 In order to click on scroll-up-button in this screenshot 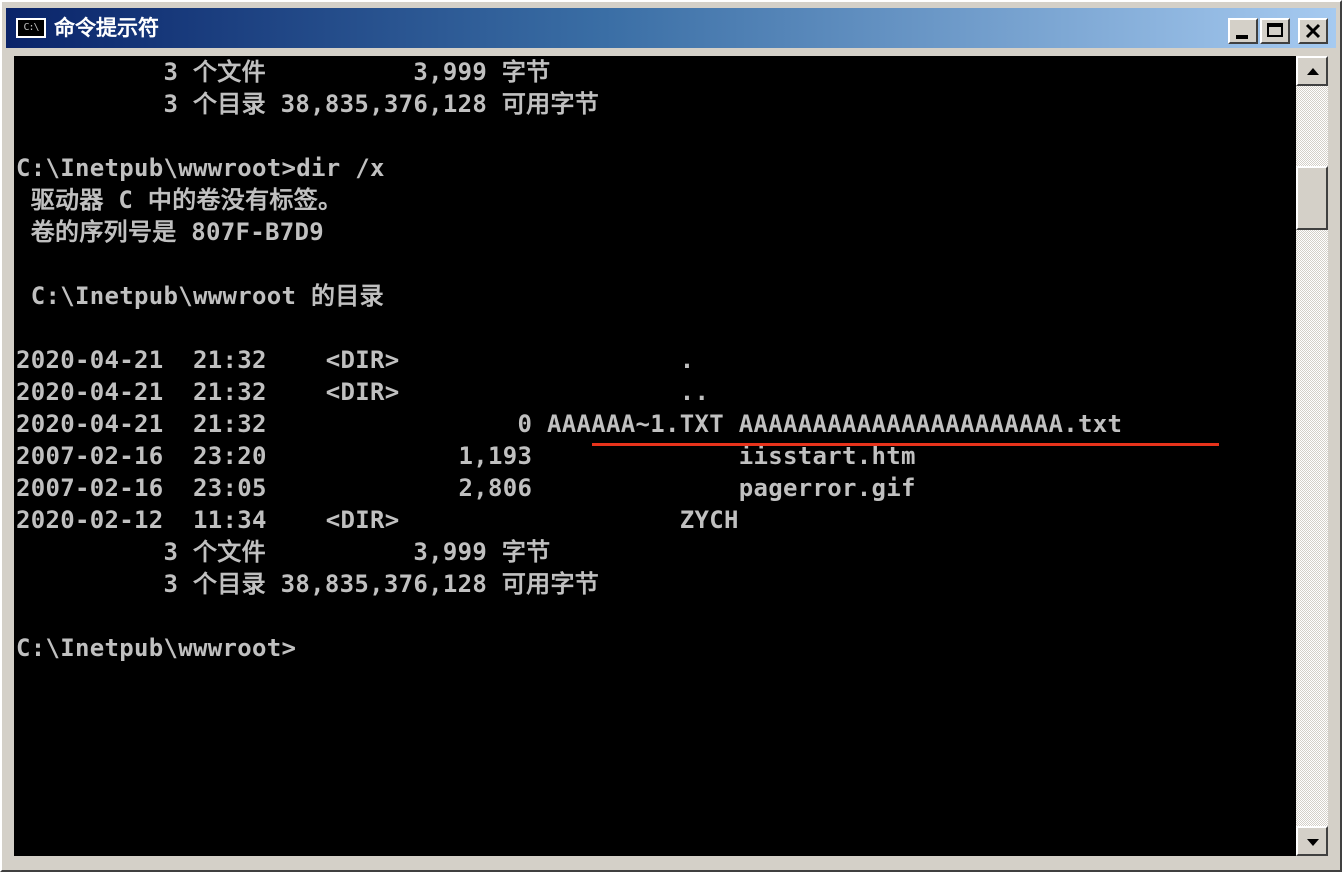, I will do `click(1312, 71)`.